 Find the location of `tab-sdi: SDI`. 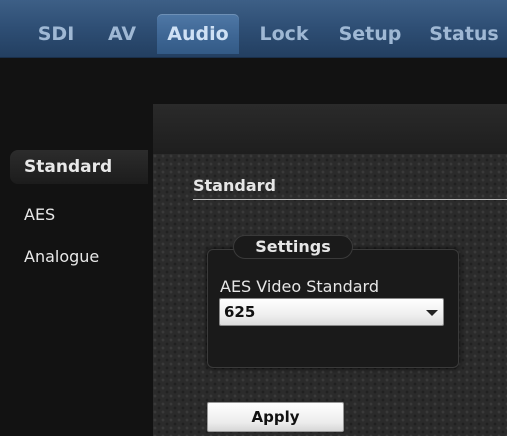

tab-sdi: SDI is located at coordinates (56, 34).